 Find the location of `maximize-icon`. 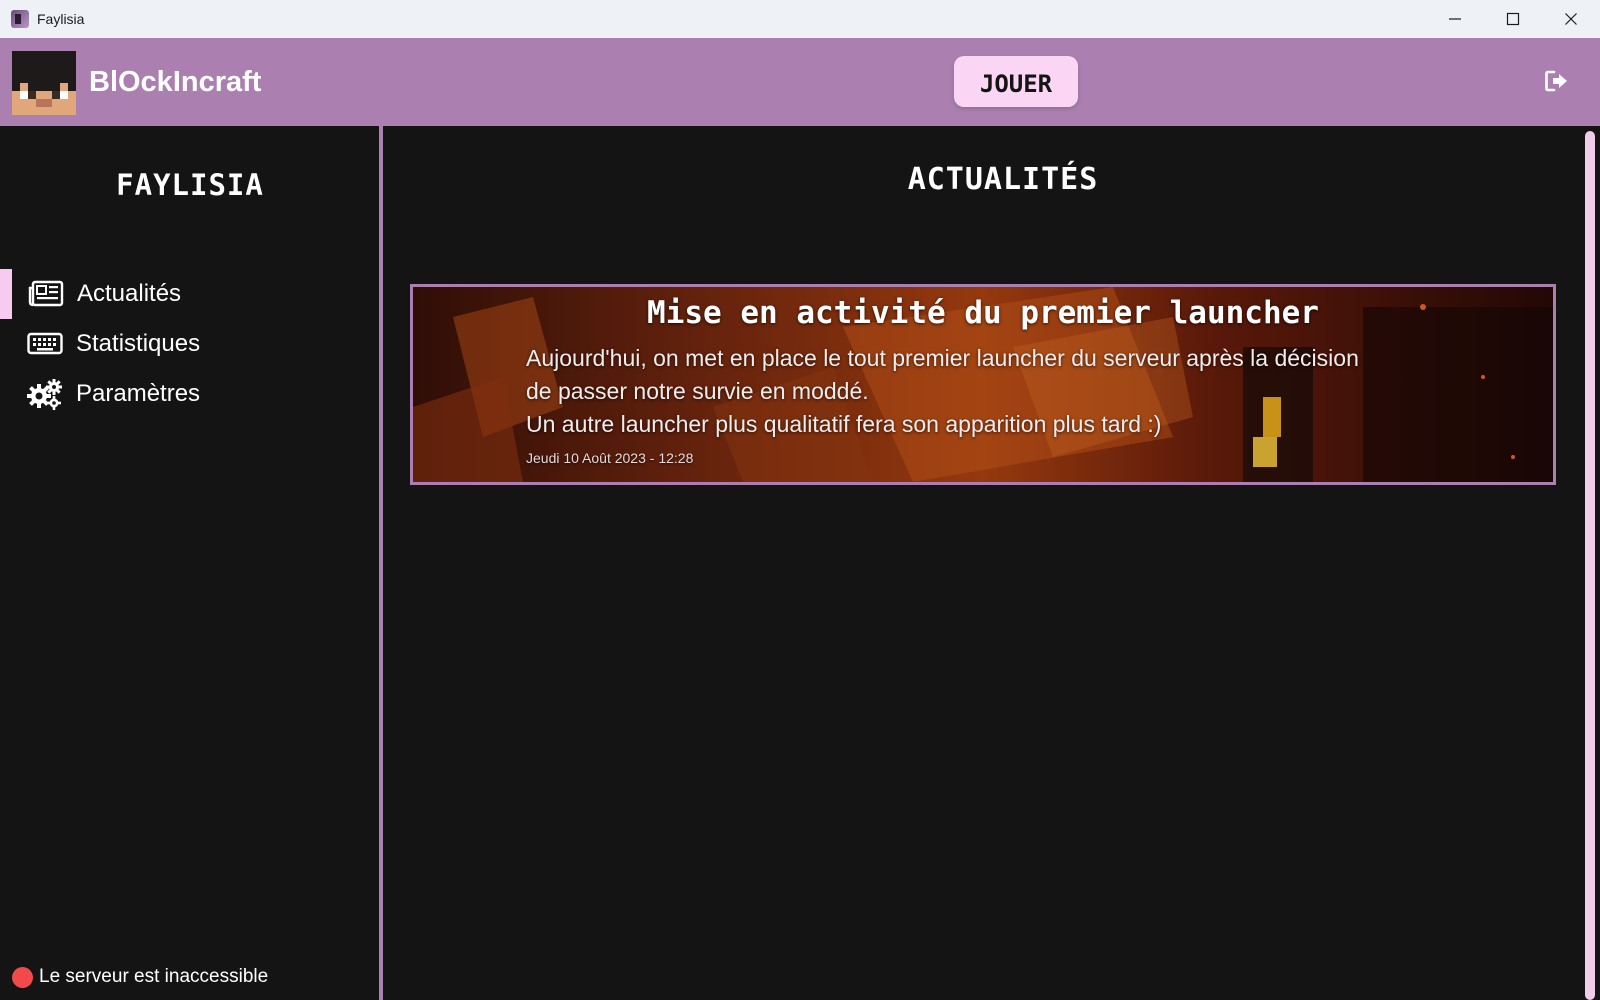

maximize-icon is located at coordinates (1513, 19).